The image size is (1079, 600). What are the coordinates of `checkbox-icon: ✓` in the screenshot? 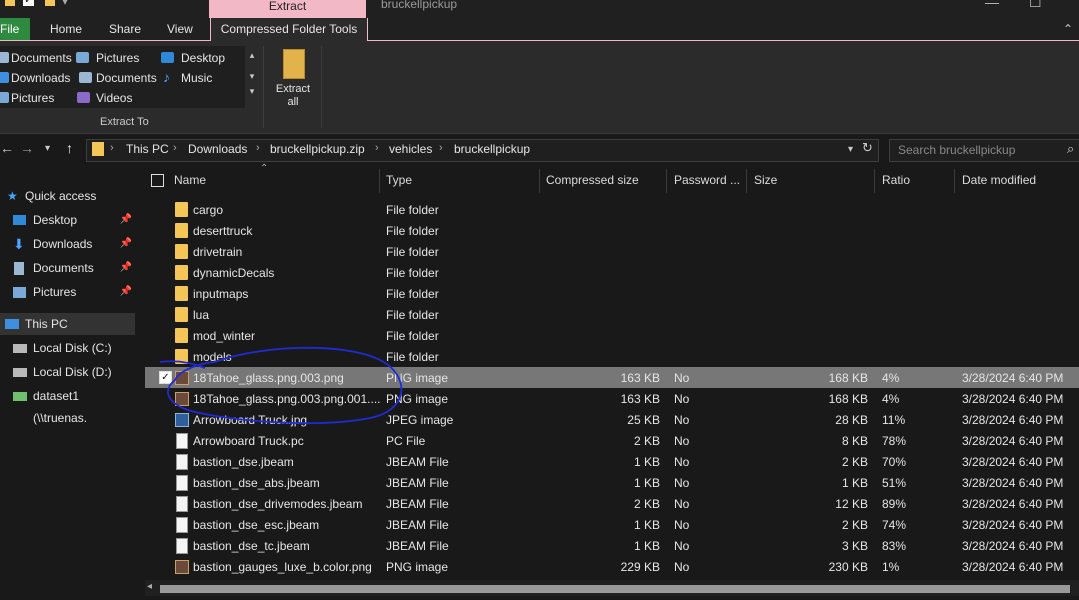 It's located at (28, 3).